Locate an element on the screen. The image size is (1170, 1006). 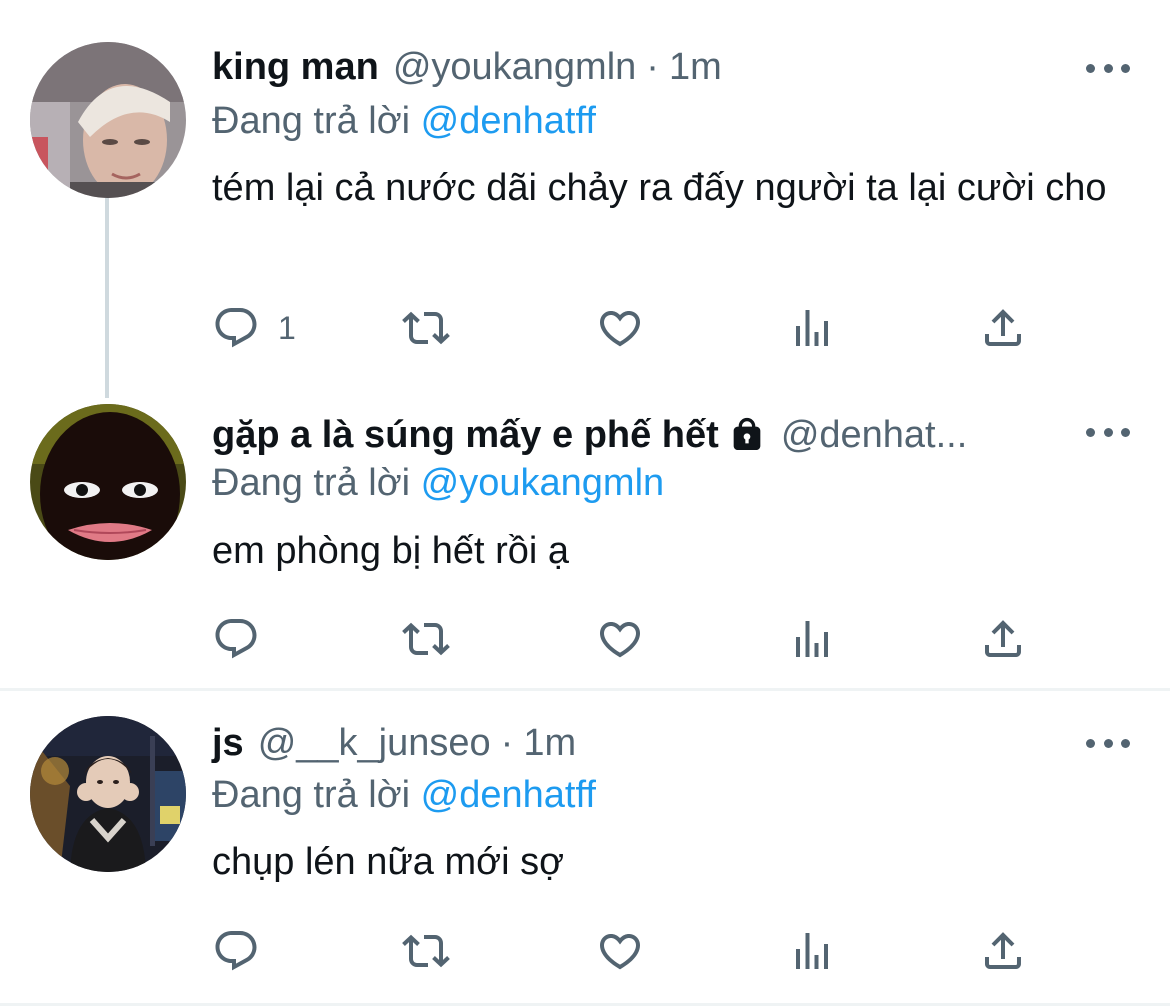
lock-icon is located at coordinates (747, 435).